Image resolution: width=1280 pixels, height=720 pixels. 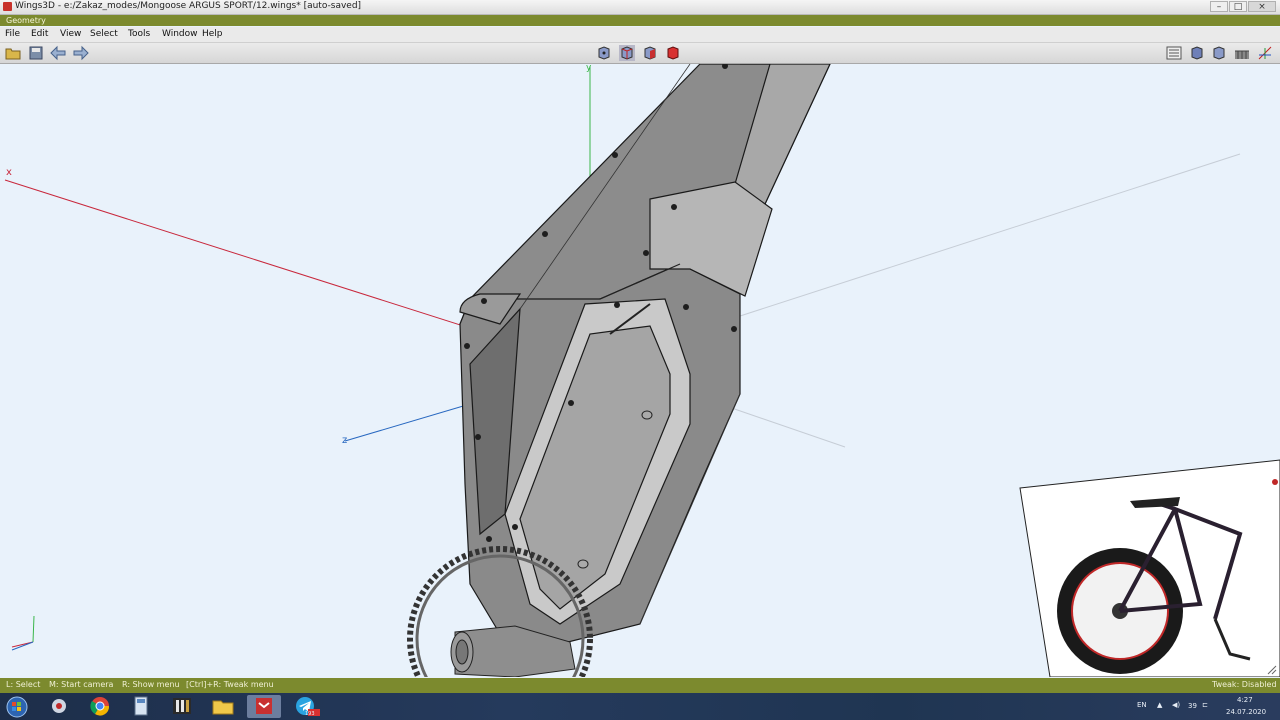 What do you see at coordinates (1197, 53) in the screenshot?
I see `shaded-view-icon` at bounding box center [1197, 53].